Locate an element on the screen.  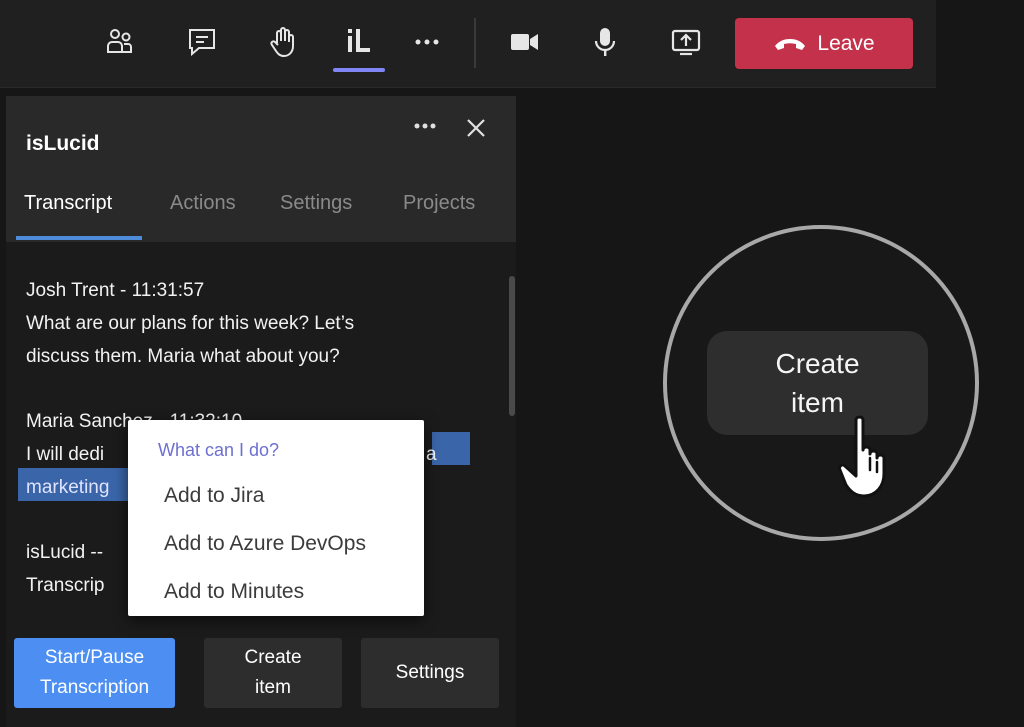
hang-up-icon is located at coordinates (790, 44).